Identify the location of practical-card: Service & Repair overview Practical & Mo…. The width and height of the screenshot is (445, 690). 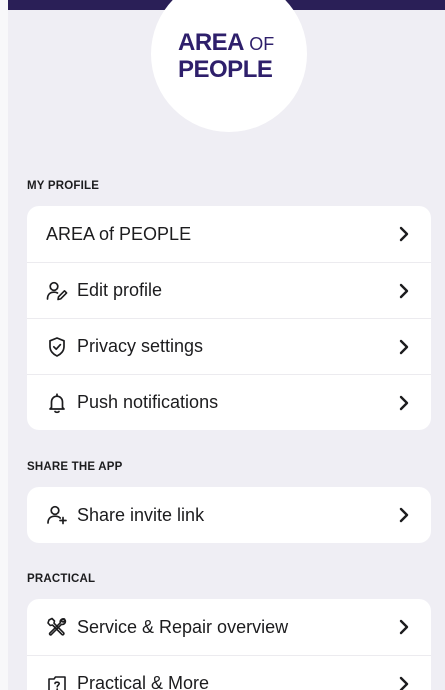
(229, 644).